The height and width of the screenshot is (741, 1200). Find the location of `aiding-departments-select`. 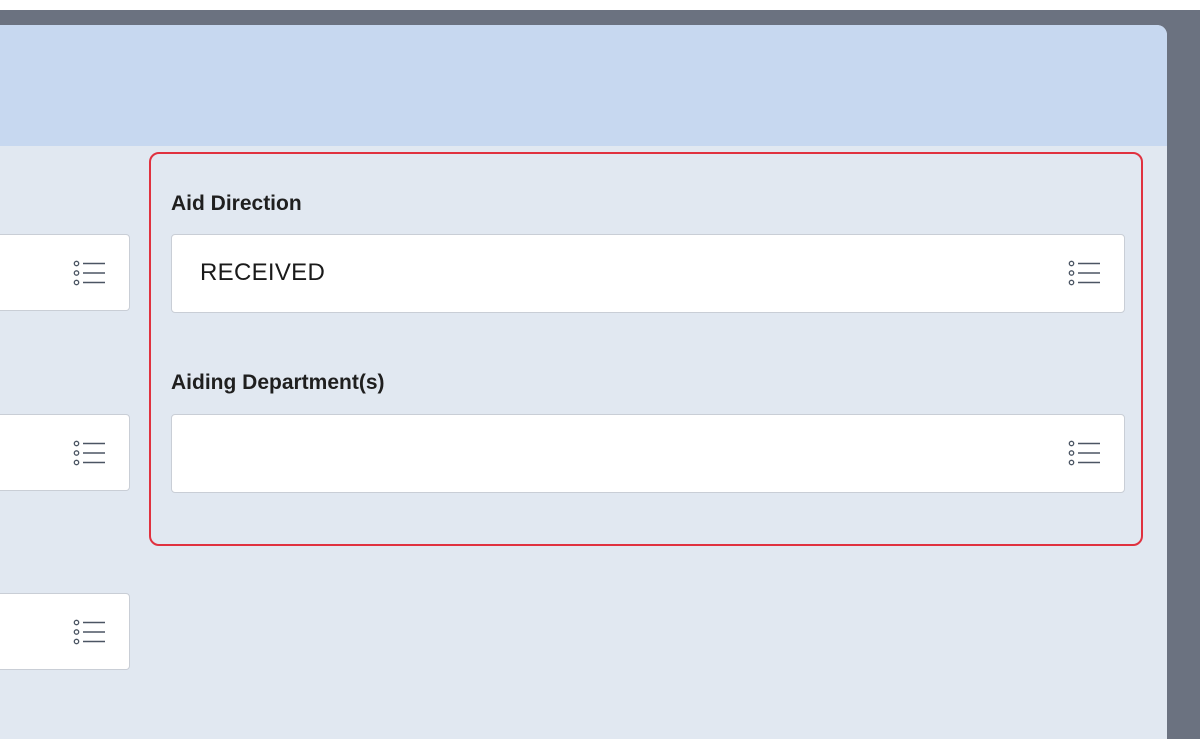

aiding-departments-select is located at coordinates (648, 453).